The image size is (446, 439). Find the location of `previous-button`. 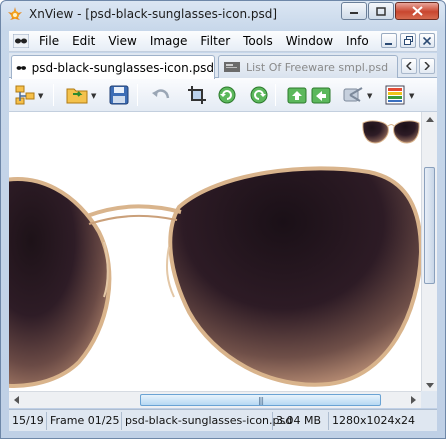

previous-button is located at coordinates (297, 95).